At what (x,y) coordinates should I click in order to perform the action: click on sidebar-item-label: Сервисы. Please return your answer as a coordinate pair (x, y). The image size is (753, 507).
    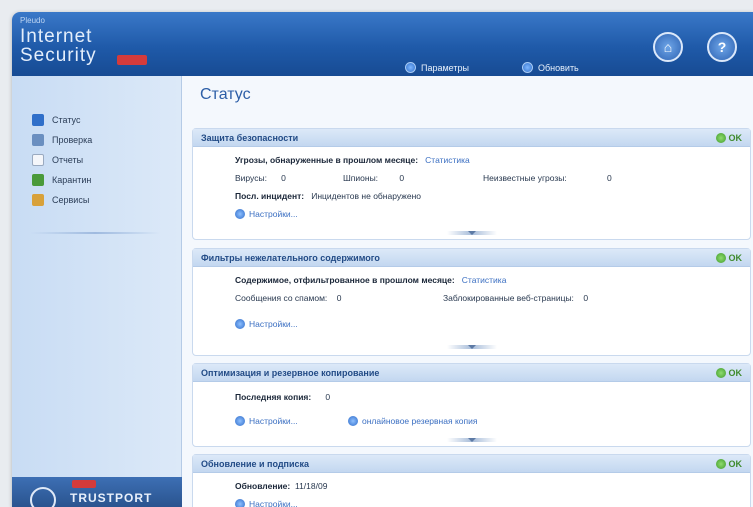
    Looking at the image, I should click on (71, 200).